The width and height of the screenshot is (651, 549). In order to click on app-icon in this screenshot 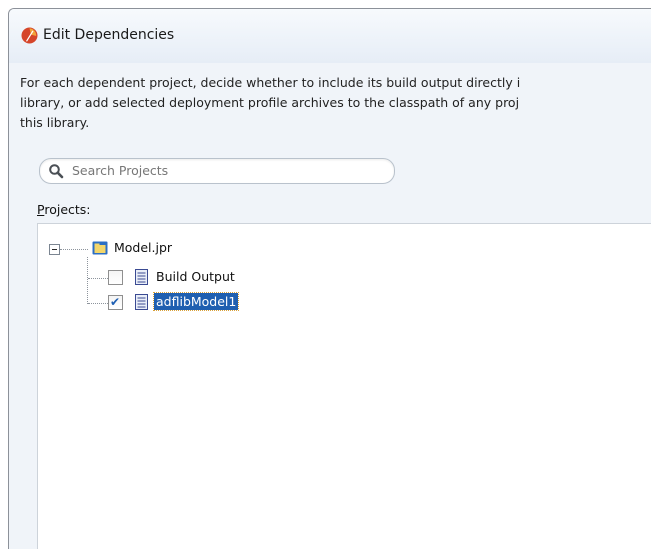, I will do `click(29, 35)`.